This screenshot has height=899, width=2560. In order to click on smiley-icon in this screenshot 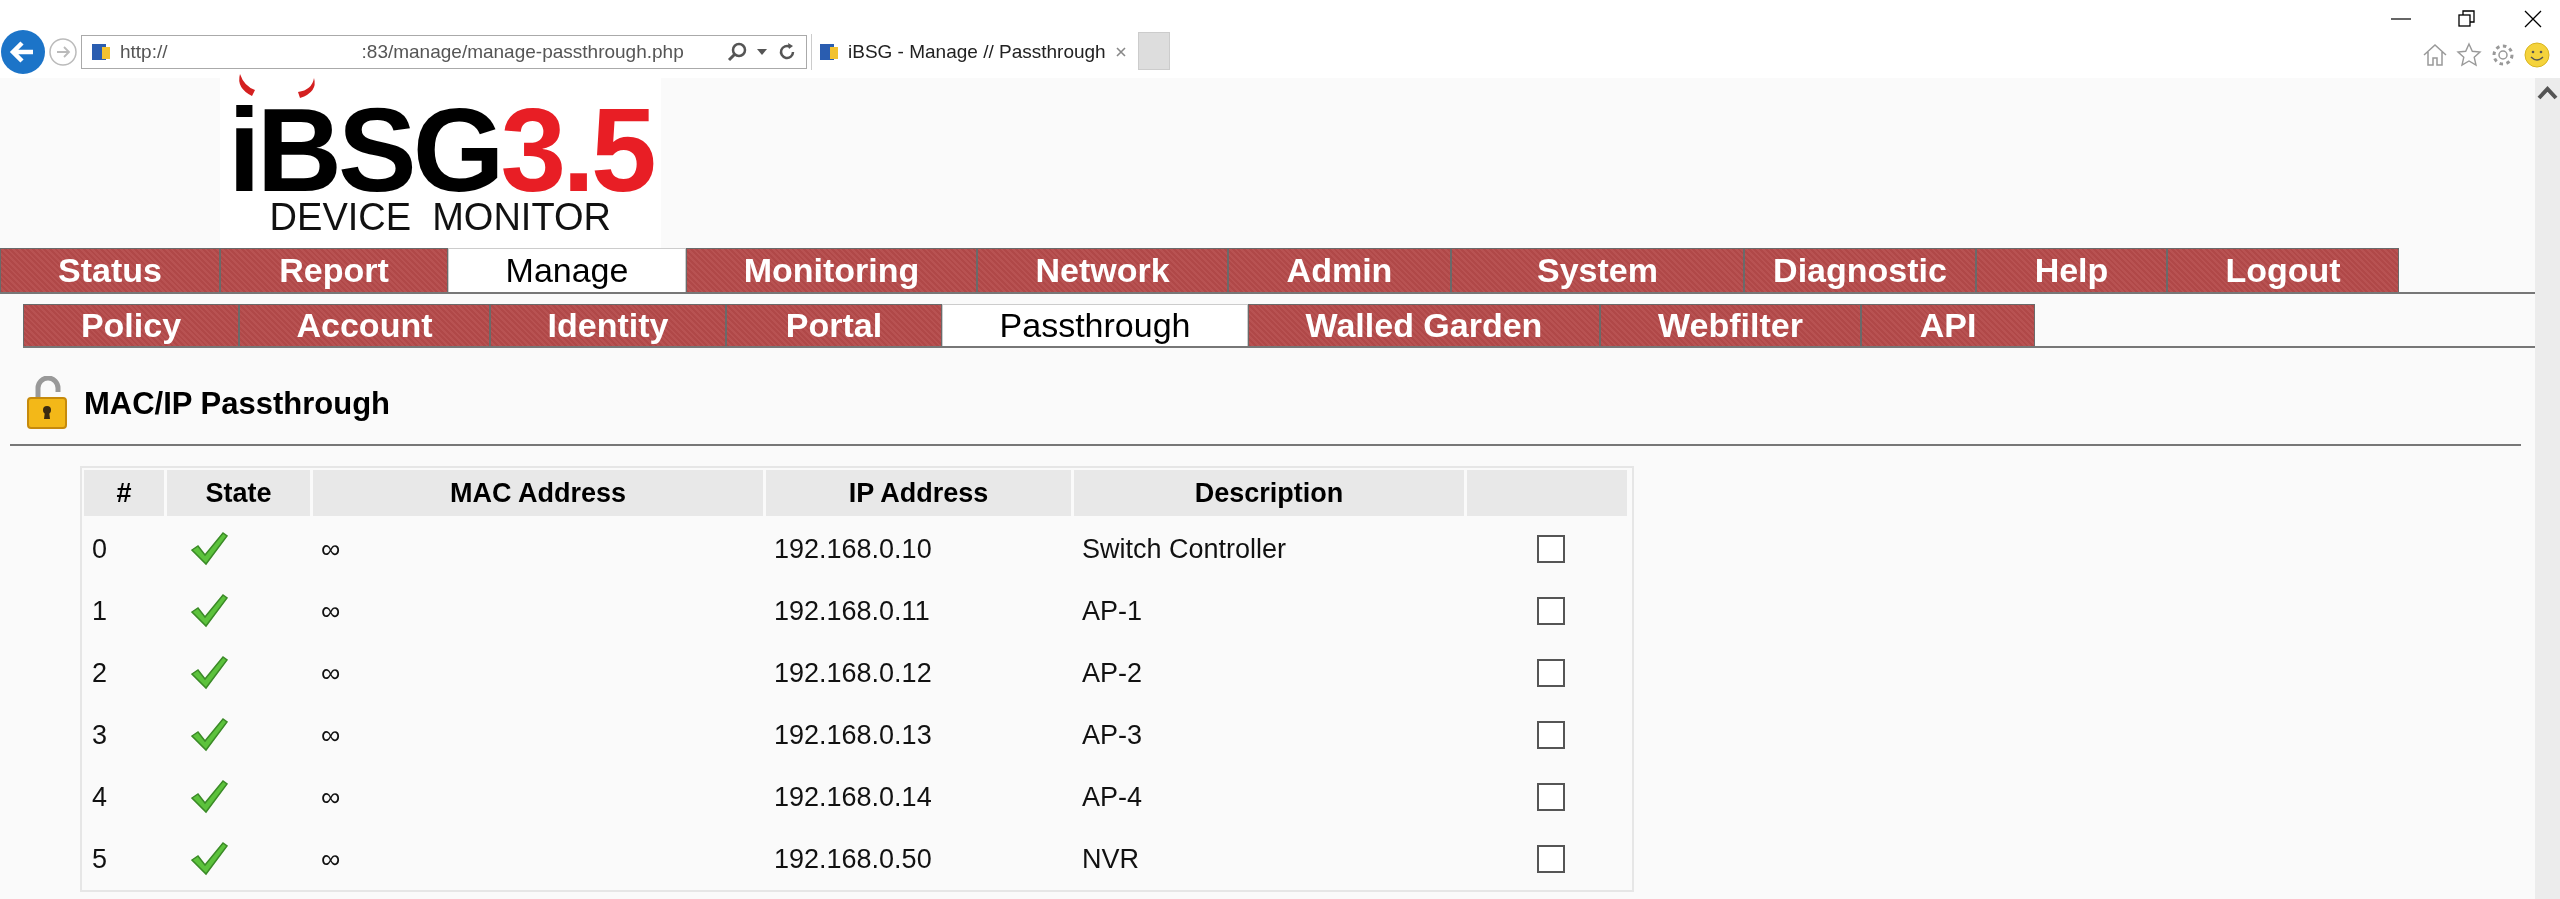, I will do `click(2537, 55)`.